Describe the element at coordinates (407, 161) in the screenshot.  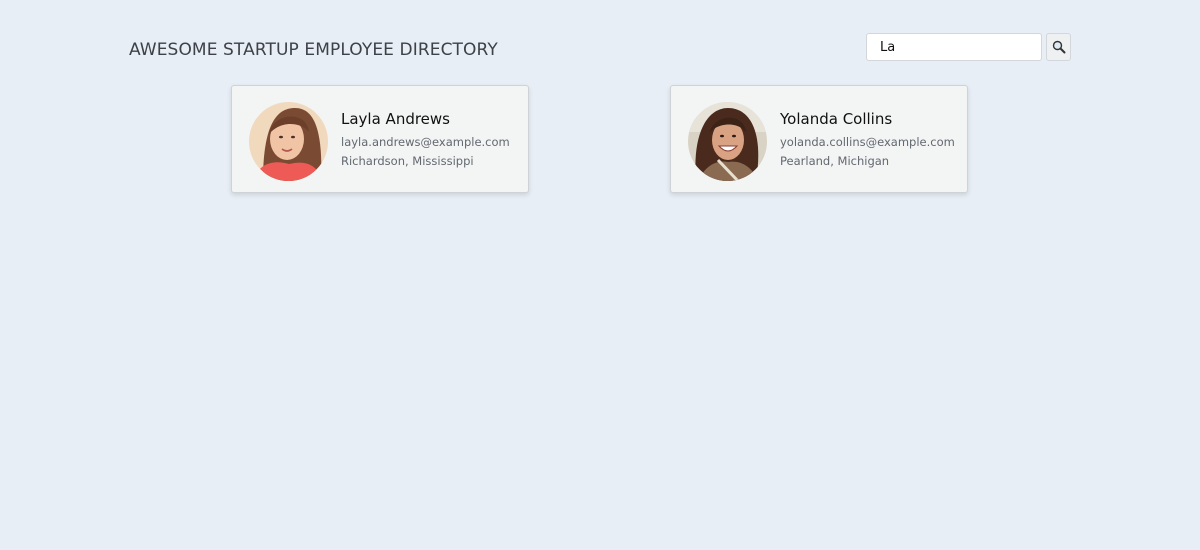
I see `employee-location: Richardson, Mississippi` at that location.